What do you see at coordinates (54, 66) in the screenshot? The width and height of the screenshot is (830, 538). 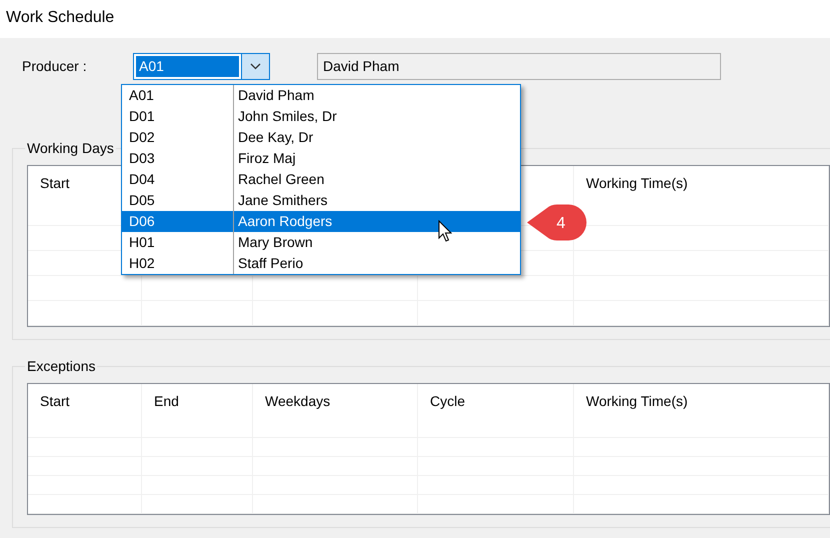 I see `producer-label: Producer :` at bounding box center [54, 66].